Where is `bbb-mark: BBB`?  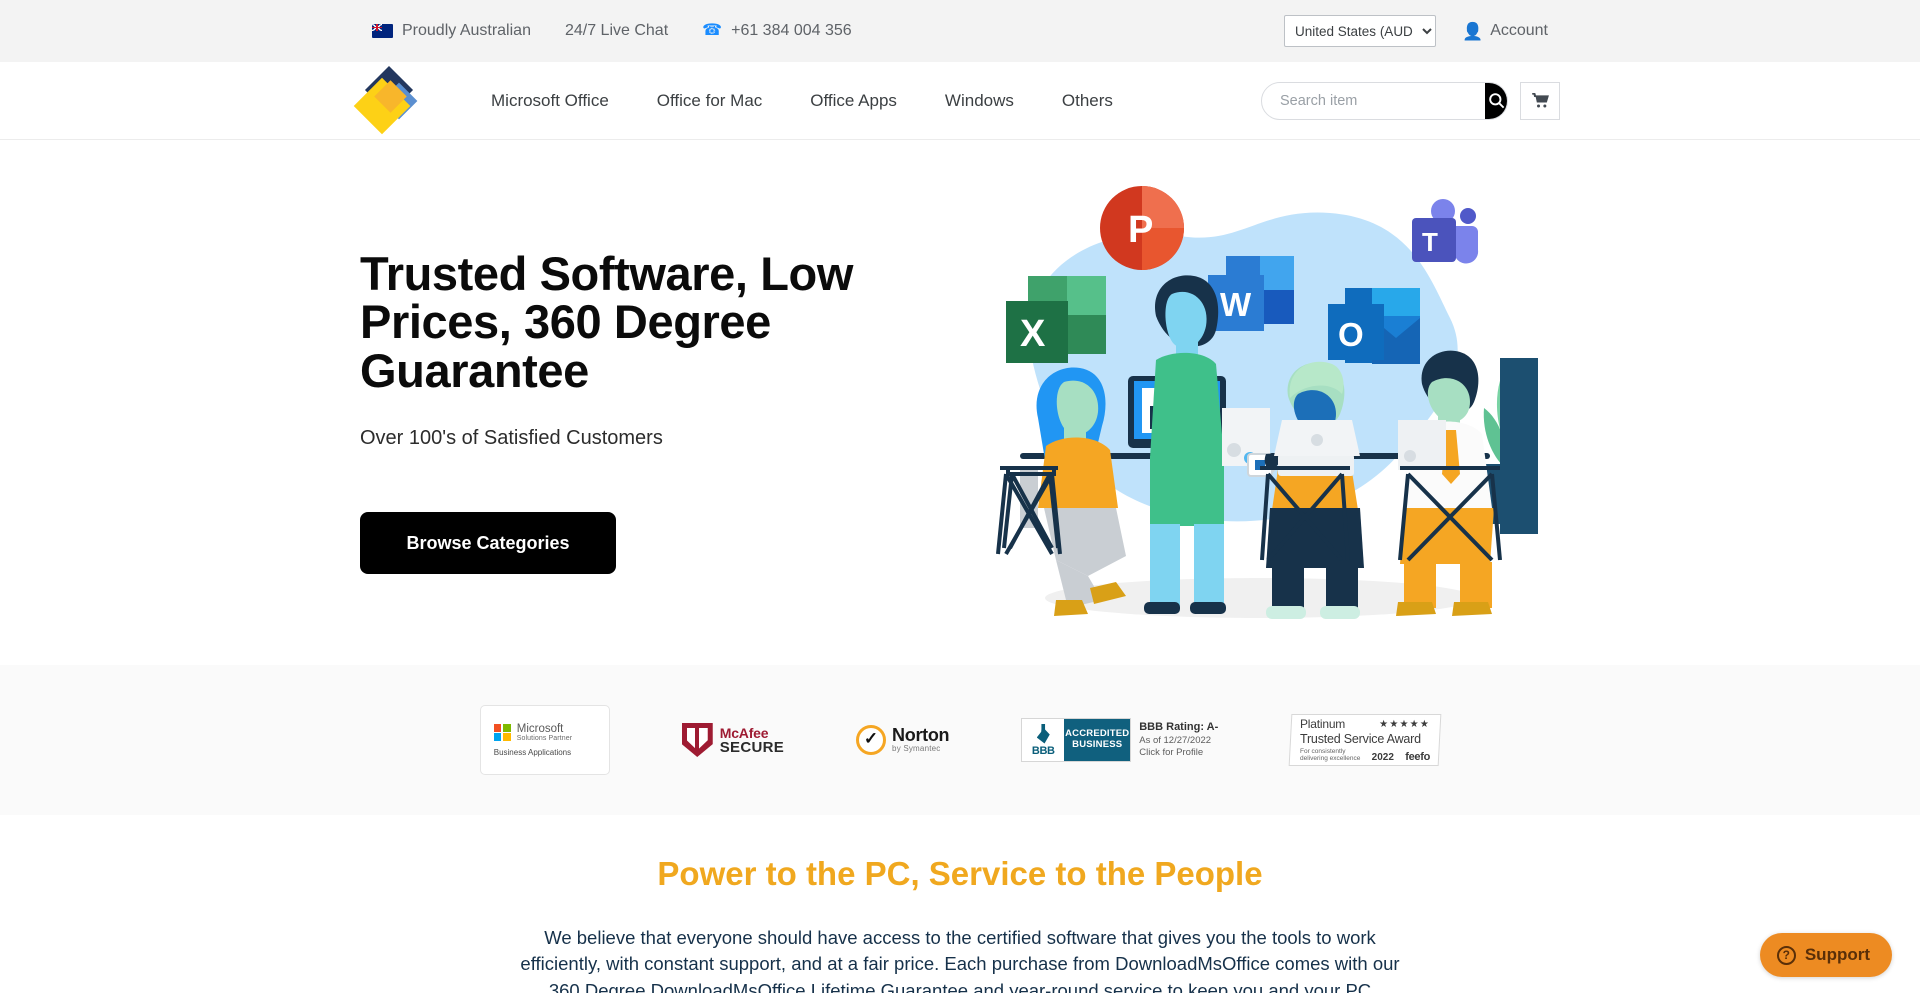 bbb-mark: BBB is located at coordinates (1043, 750).